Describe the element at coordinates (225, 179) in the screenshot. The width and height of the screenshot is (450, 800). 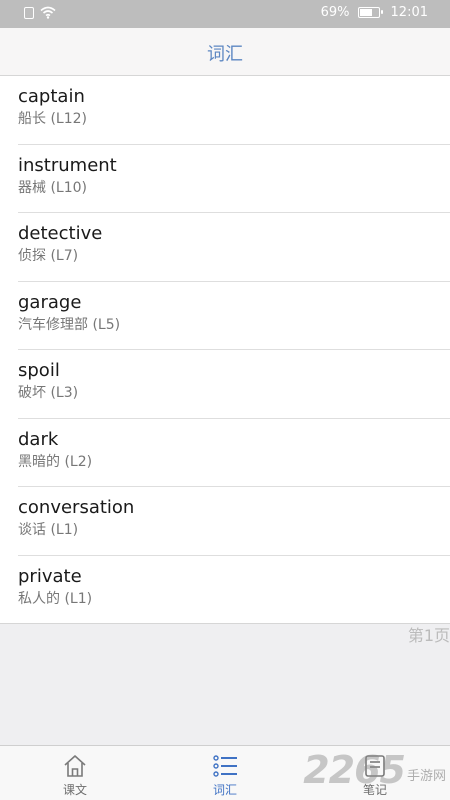
I see `vocab-item: instrument 器械 (L10)` at that location.